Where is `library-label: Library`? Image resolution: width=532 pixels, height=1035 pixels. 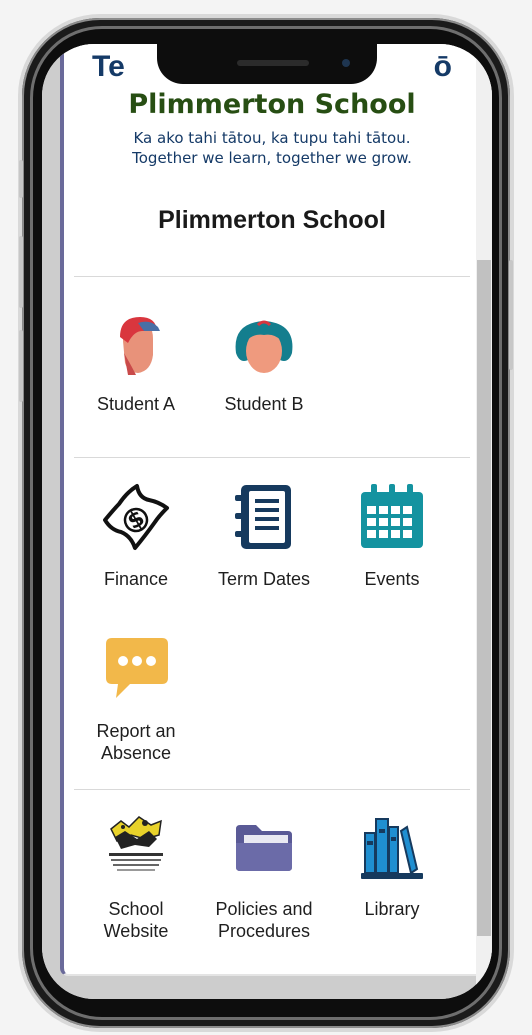
library-label: Library is located at coordinates (392, 909).